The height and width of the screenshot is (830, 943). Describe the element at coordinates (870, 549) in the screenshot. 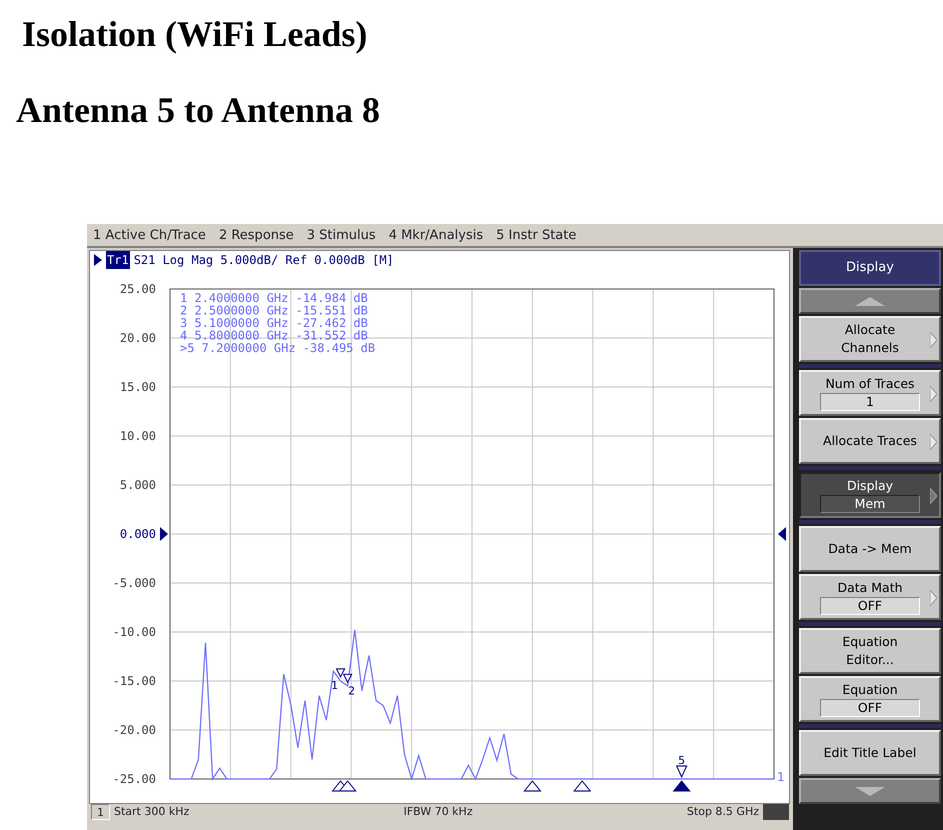

I see `softkey-button: Data -> Mem` at that location.